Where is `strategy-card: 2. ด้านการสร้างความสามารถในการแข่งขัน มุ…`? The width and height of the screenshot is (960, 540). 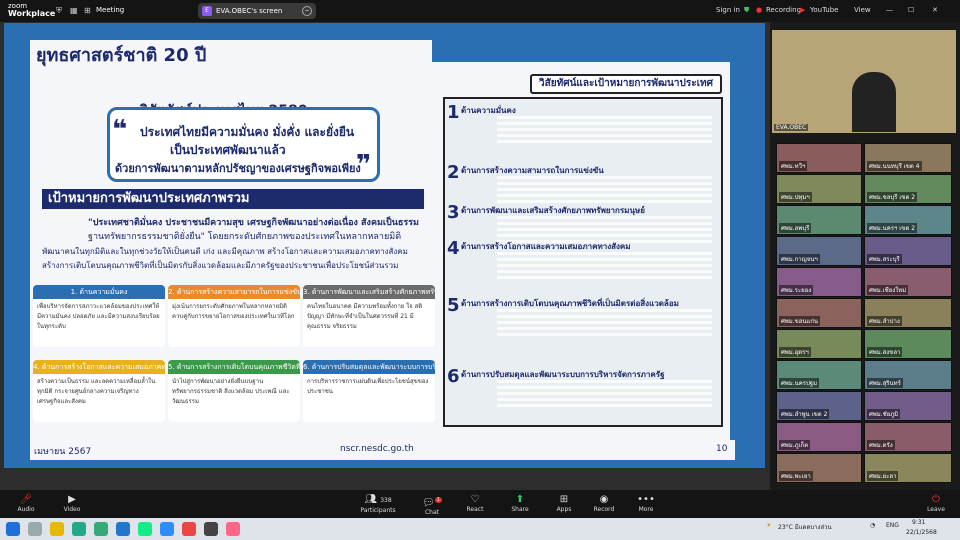
strategy-card: 2. ด้านการสร้างความสามารถในการแข่งขัน มุ… is located at coordinates (234, 316).